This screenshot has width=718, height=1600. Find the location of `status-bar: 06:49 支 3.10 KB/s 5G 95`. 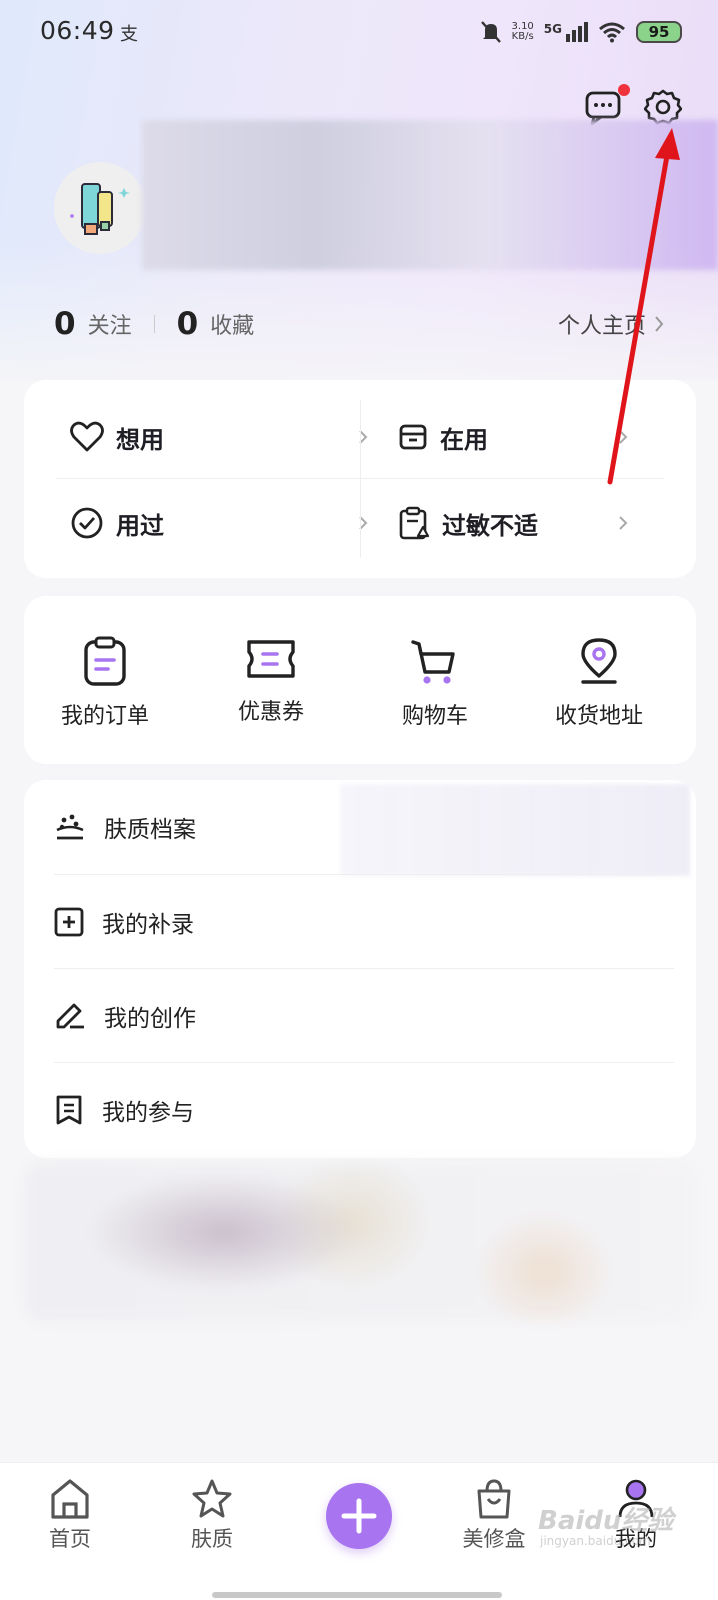

status-bar: 06:49 支 3.10 KB/s 5G 95 is located at coordinates (359, 32).